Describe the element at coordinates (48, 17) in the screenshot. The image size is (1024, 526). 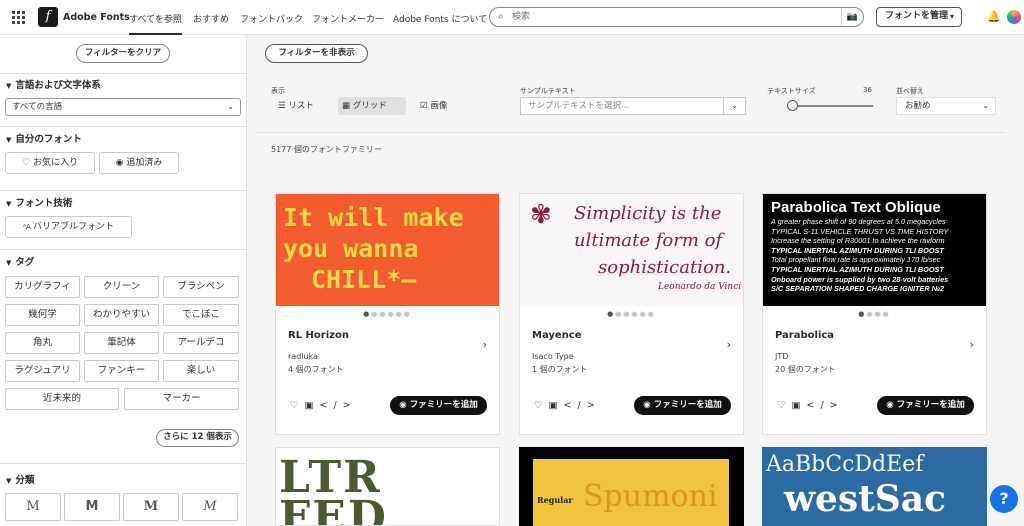
I see `adobe-fonts-logo-icon: f` at that location.